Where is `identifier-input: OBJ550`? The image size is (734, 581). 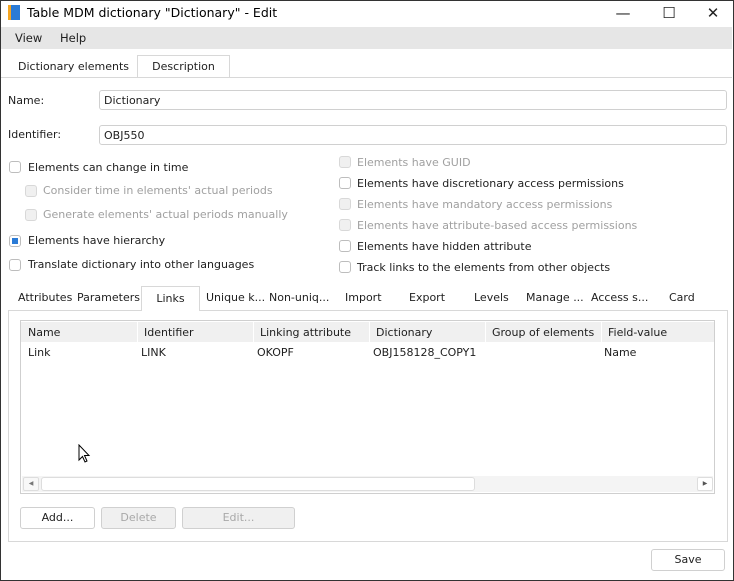
identifier-input: OBJ550 is located at coordinates (413, 135).